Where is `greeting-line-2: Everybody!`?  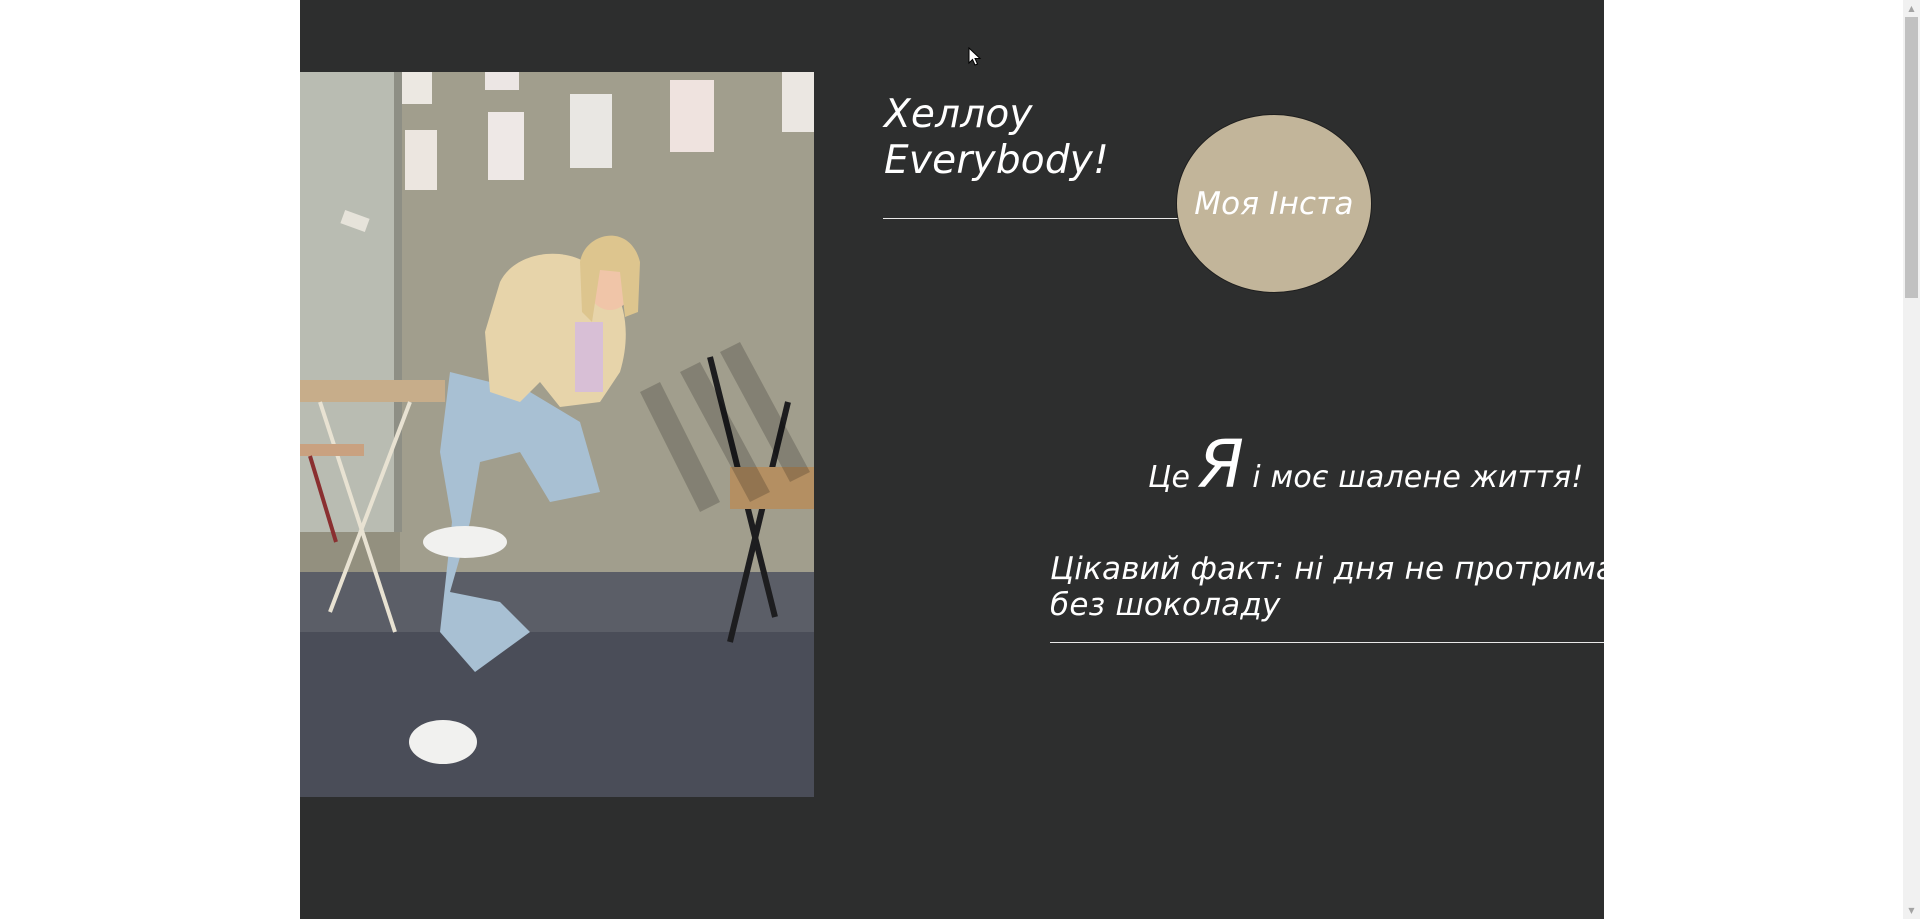
greeting-line-2: Everybody! is located at coordinates (996, 160).